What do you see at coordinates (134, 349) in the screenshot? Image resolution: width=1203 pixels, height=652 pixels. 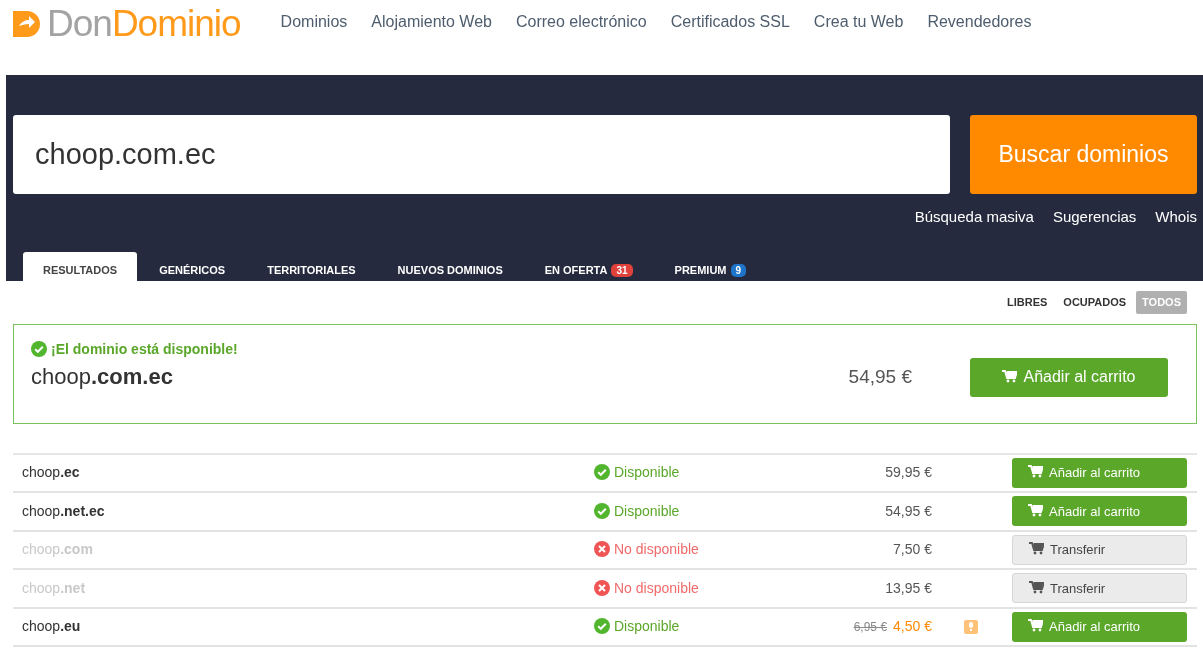 I see `availability-message: ¡El dominio está disponible!` at bounding box center [134, 349].